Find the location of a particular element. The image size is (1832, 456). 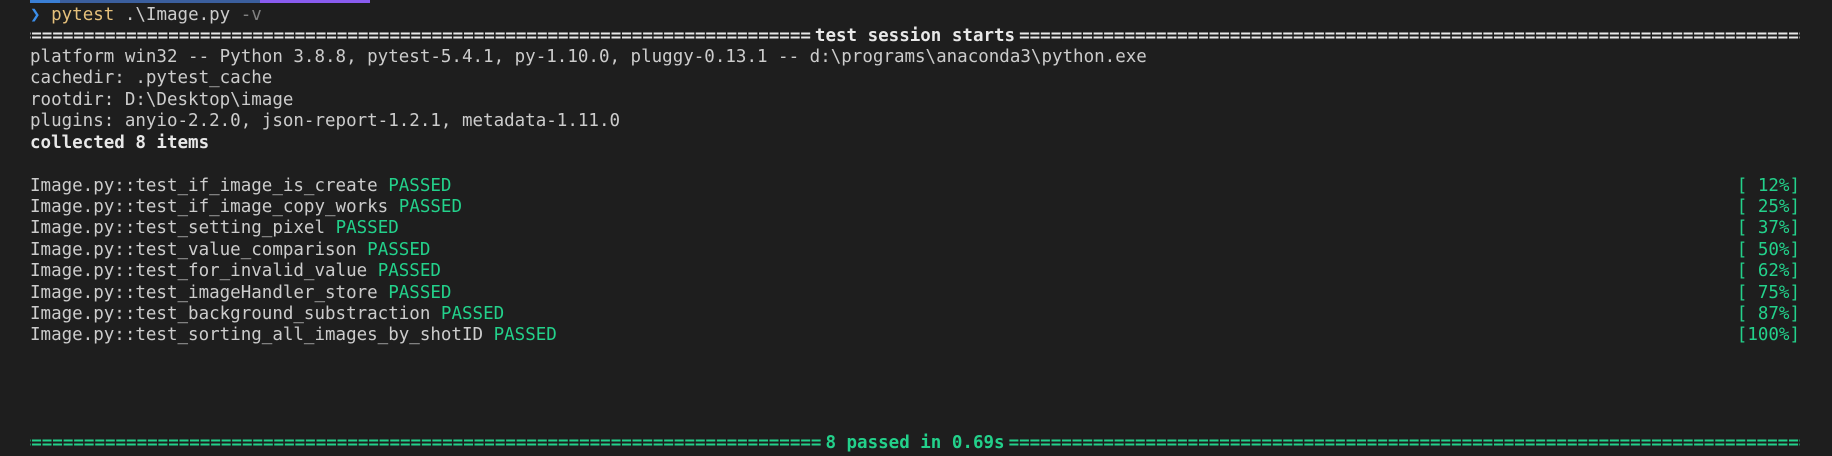

collected-line: collected 8 items is located at coordinates (120, 143).